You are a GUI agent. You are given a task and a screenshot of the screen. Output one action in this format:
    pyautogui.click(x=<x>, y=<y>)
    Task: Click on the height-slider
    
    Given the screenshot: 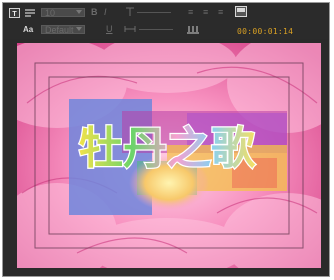 What is the action you would take?
    pyautogui.click(x=154, y=12)
    